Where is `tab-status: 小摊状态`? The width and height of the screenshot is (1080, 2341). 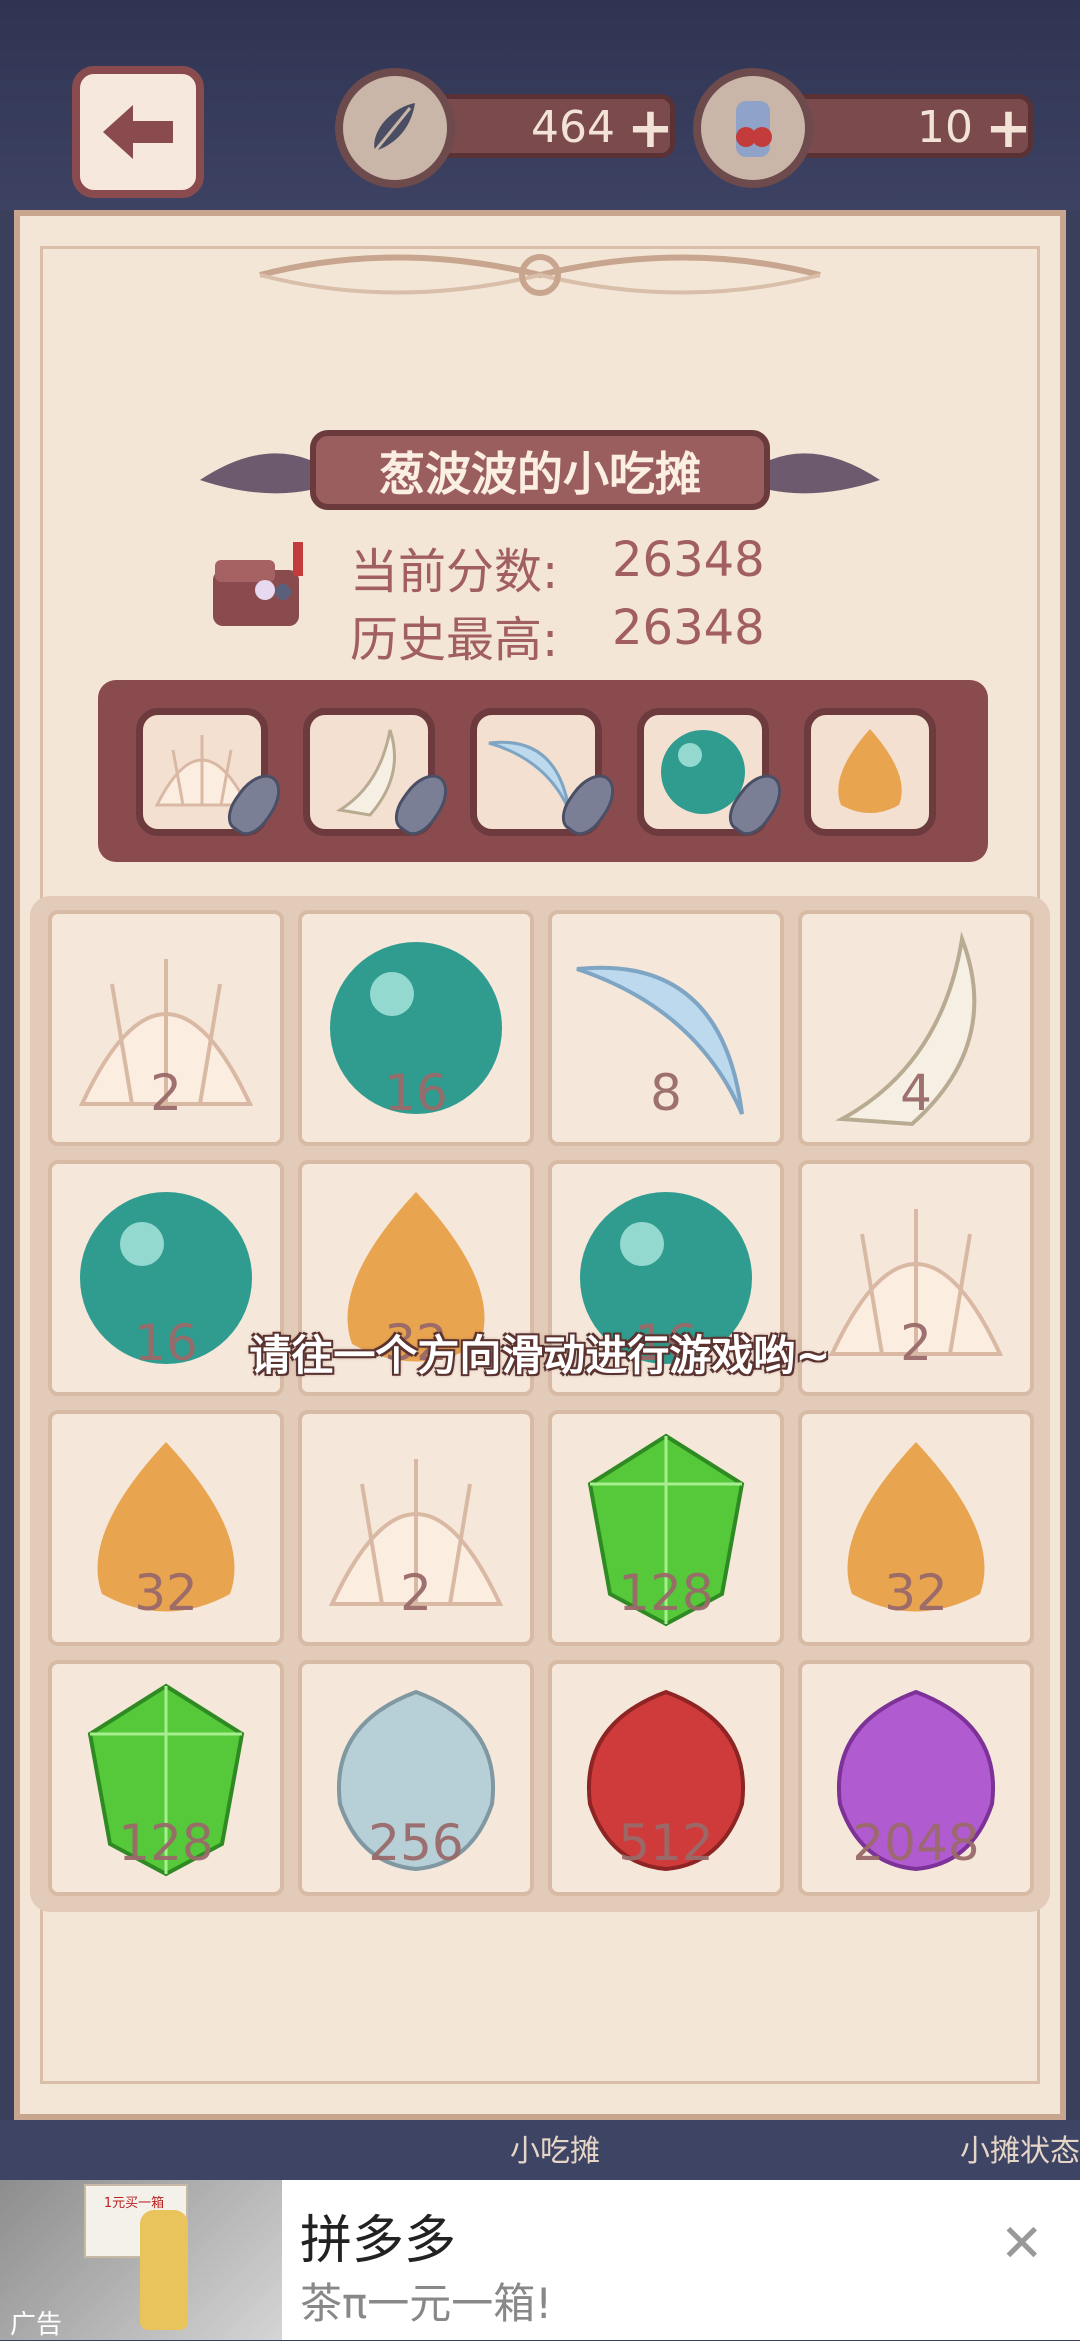
tab-status: 小摊状态 is located at coordinates (1020, 2148).